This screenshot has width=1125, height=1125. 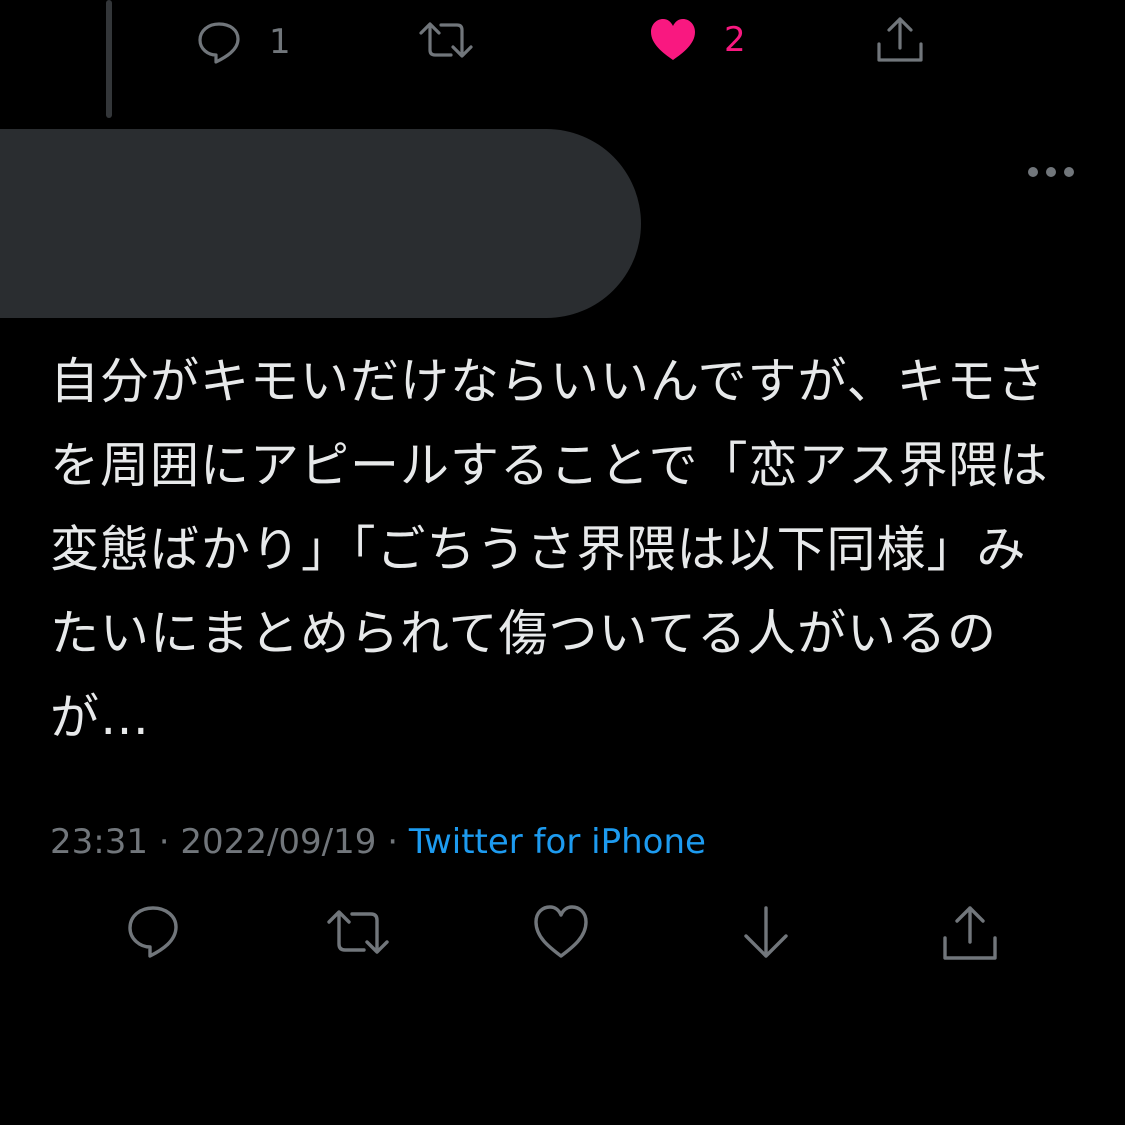 What do you see at coordinates (673, 39) in the screenshot?
I see `heart-filled-icon` at bounding box center [673, 39].